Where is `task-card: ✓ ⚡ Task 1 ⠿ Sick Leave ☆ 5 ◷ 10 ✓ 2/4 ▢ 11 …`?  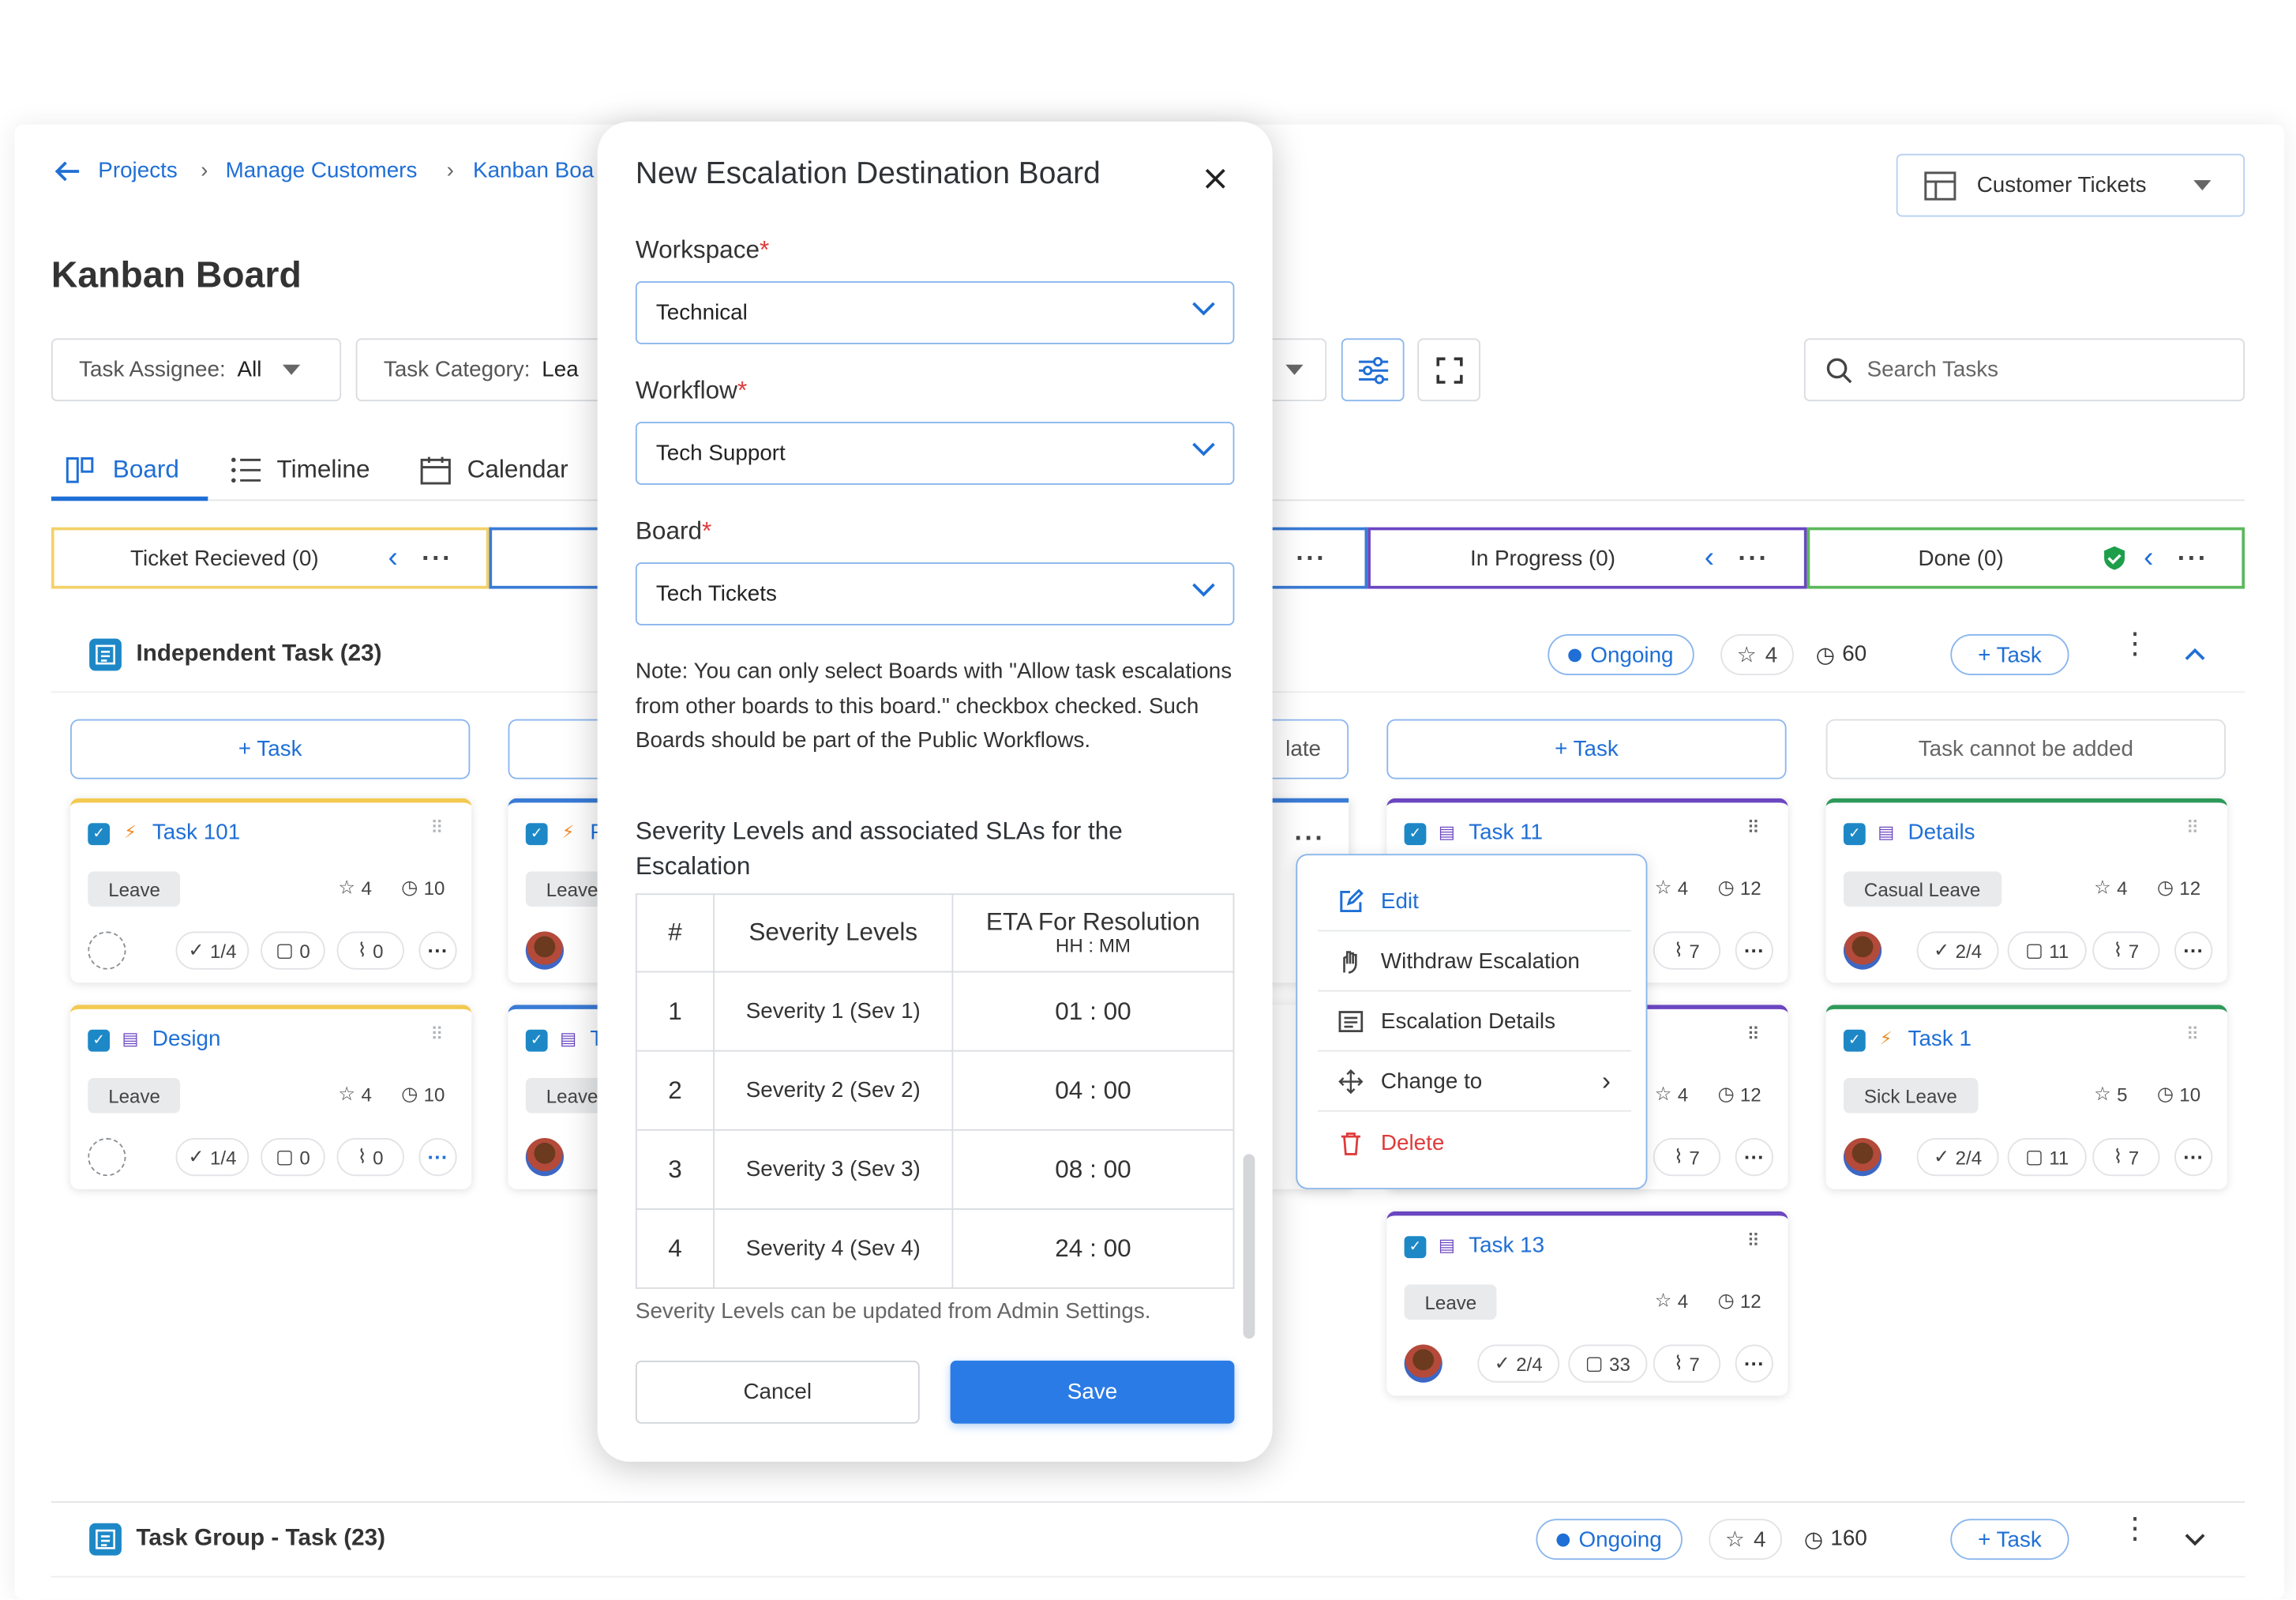
task-card: ✓ ⚡ Task 1 ⠿ Sick Leave ☆ 5 ◷ 10 ✓ 2/4 ▢ 11 … is located at coordinates (2026, 1097).